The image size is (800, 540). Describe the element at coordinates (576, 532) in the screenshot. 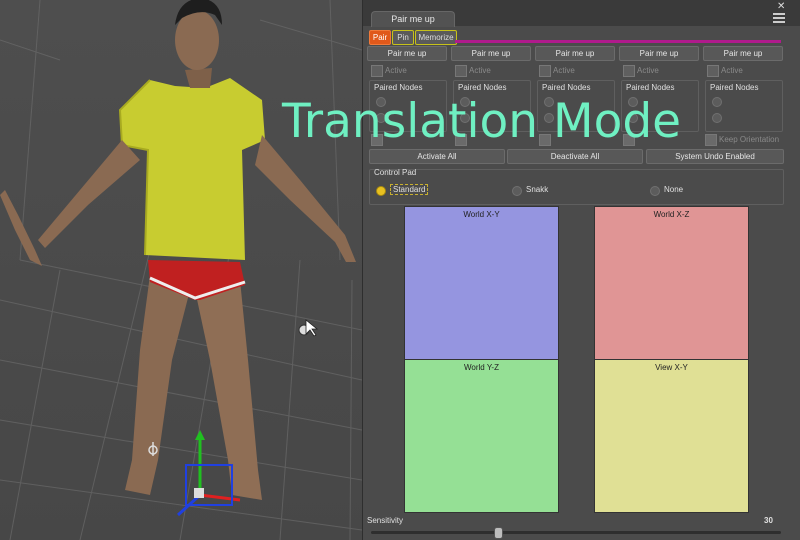

I see `sensitivity-track` at that location.